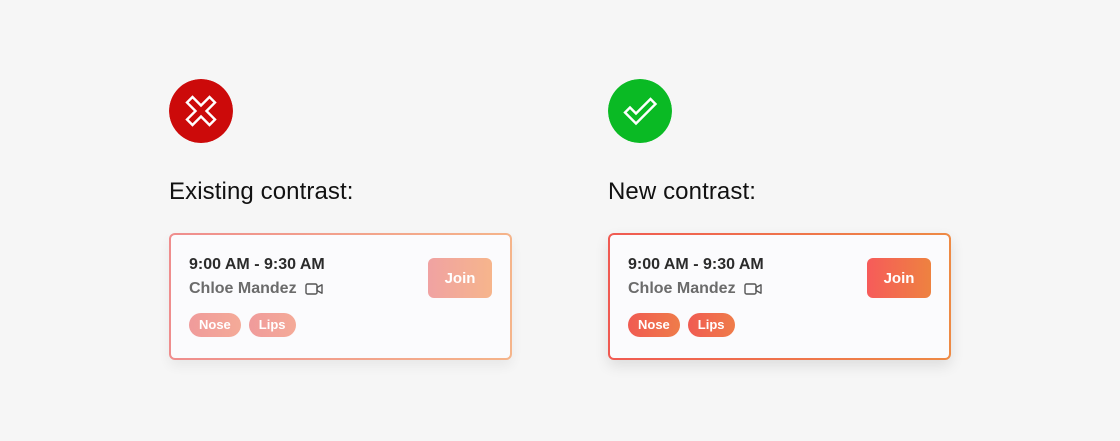  Describe the element at coordinates (682, 191) in the screenshot. I see `new-contrast-heading: New contrast:` at that location.